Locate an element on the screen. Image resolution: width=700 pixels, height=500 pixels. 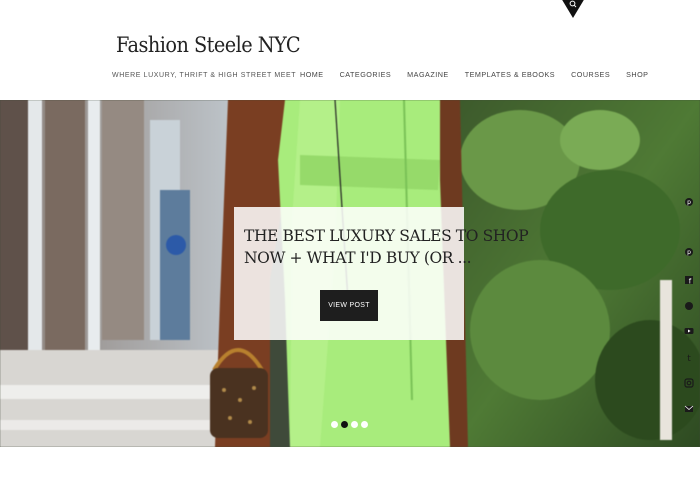
nav-magazine: MAGAZINE is located at coordinates (428, 74).